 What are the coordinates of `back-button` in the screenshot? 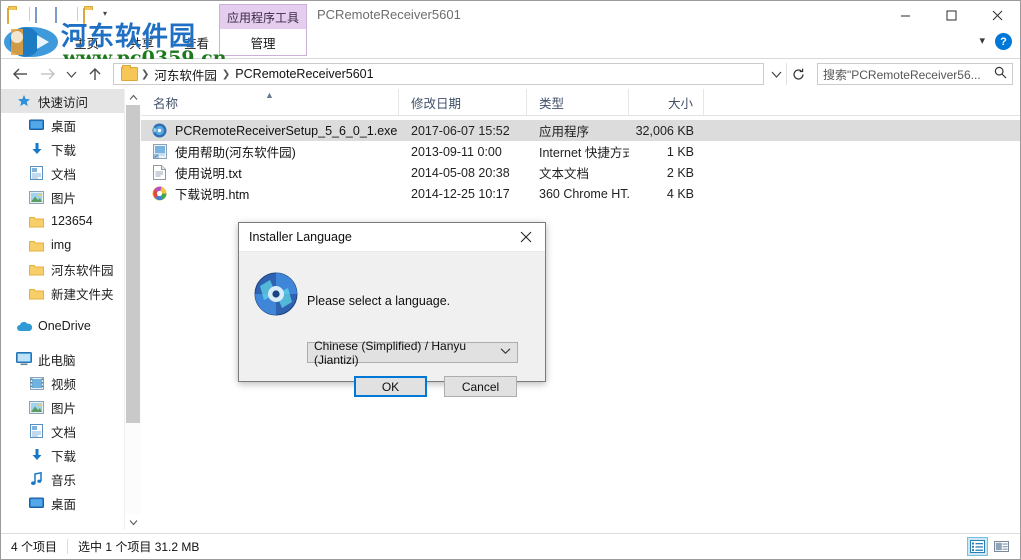 It's located at (20, 74).